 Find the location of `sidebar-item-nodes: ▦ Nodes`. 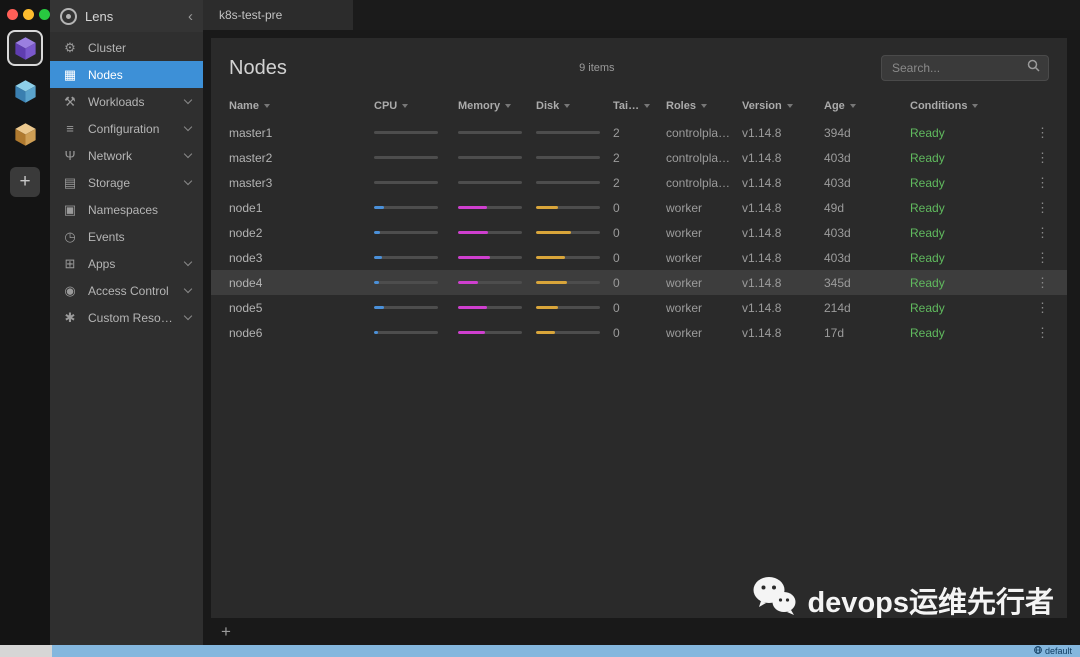

sidebar-item-nodes: ▦ Nodes is located at coordinates (126, 74).